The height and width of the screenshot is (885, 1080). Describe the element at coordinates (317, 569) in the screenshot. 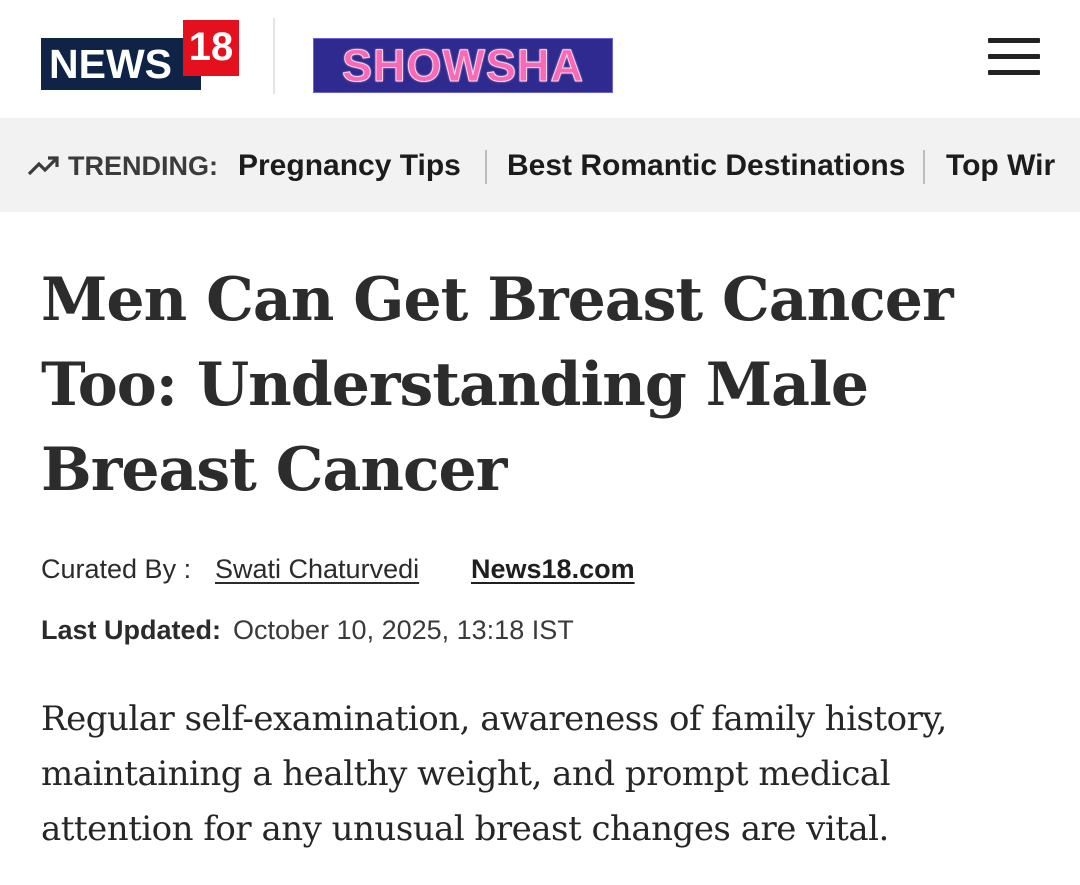

I see `author-link: Swati Chaturvedi` at that location.